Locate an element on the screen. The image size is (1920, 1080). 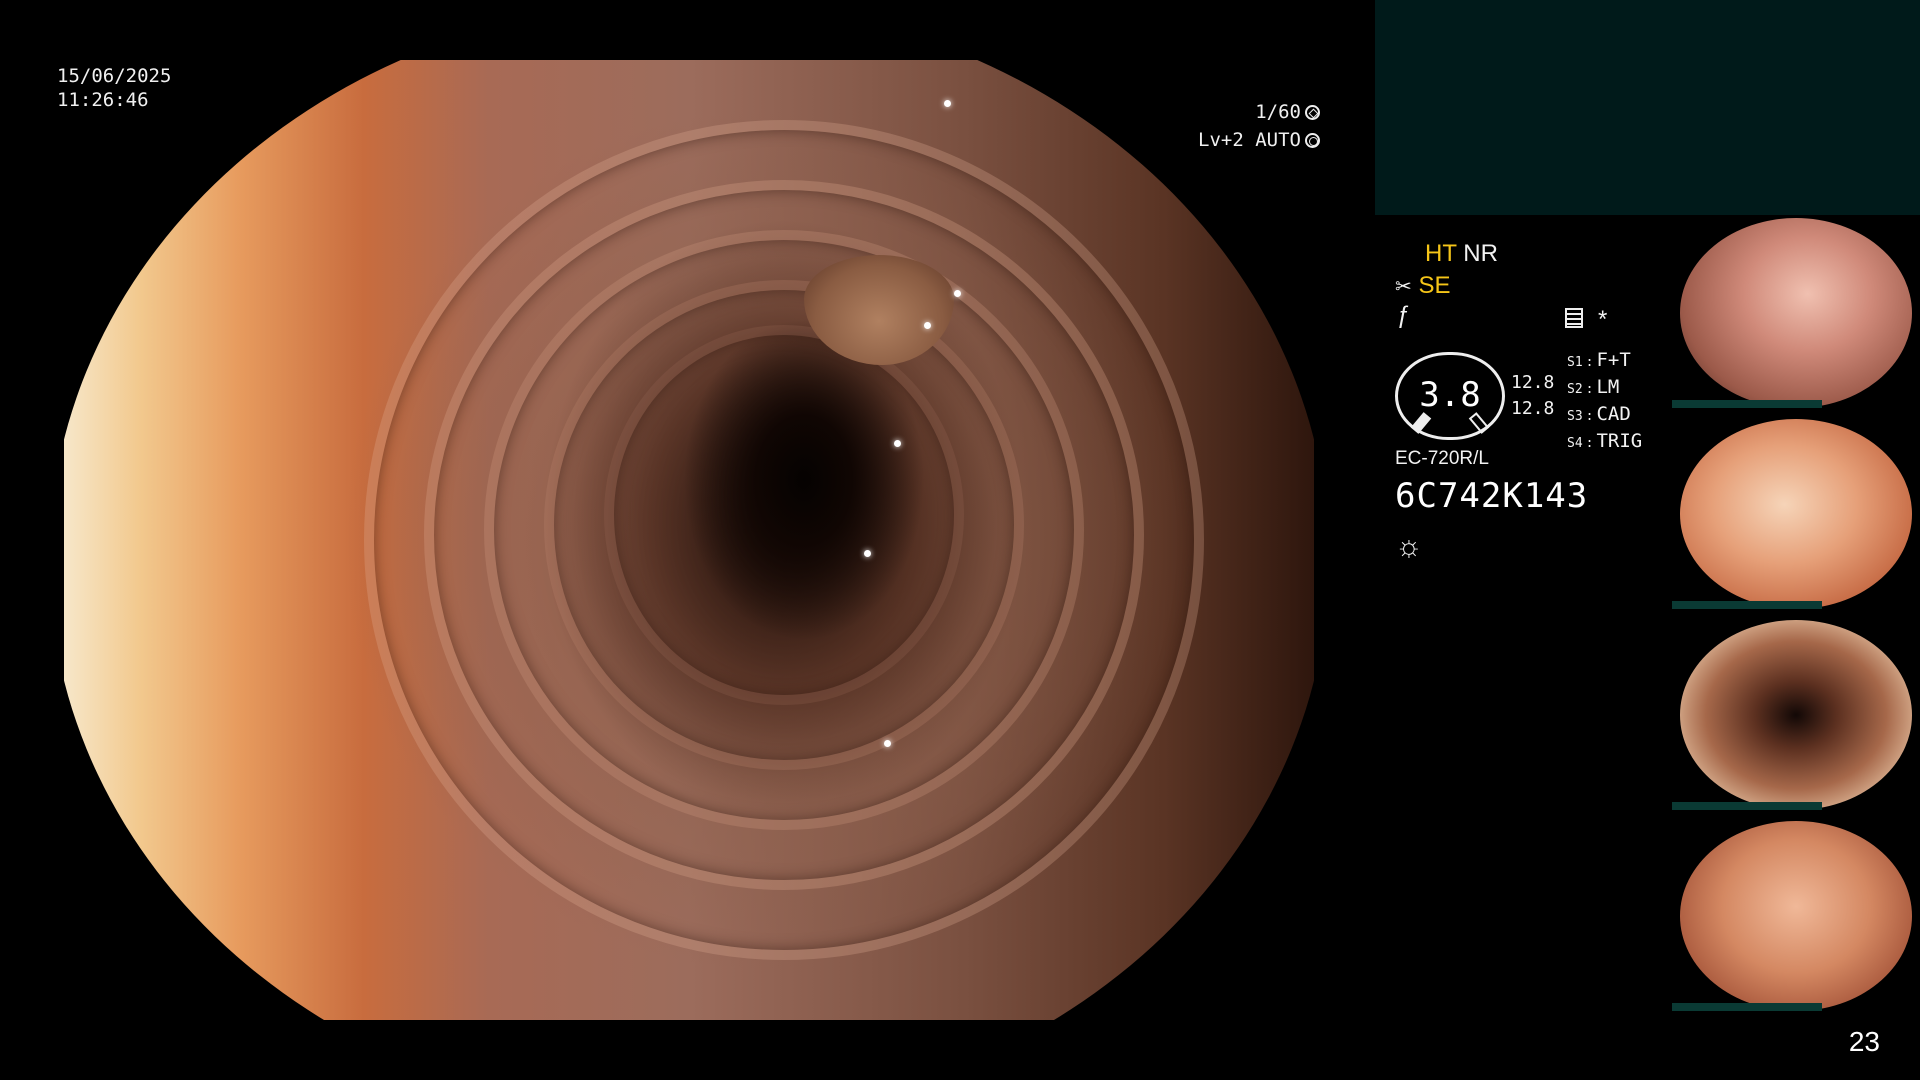
gauge-value: 3.8 is located at coordinates (1450, 395).